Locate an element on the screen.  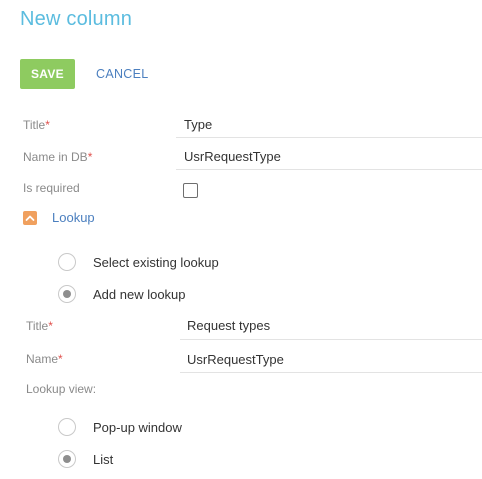
lookup-view-label: Lookup view: is located at coordinates (61, 389).